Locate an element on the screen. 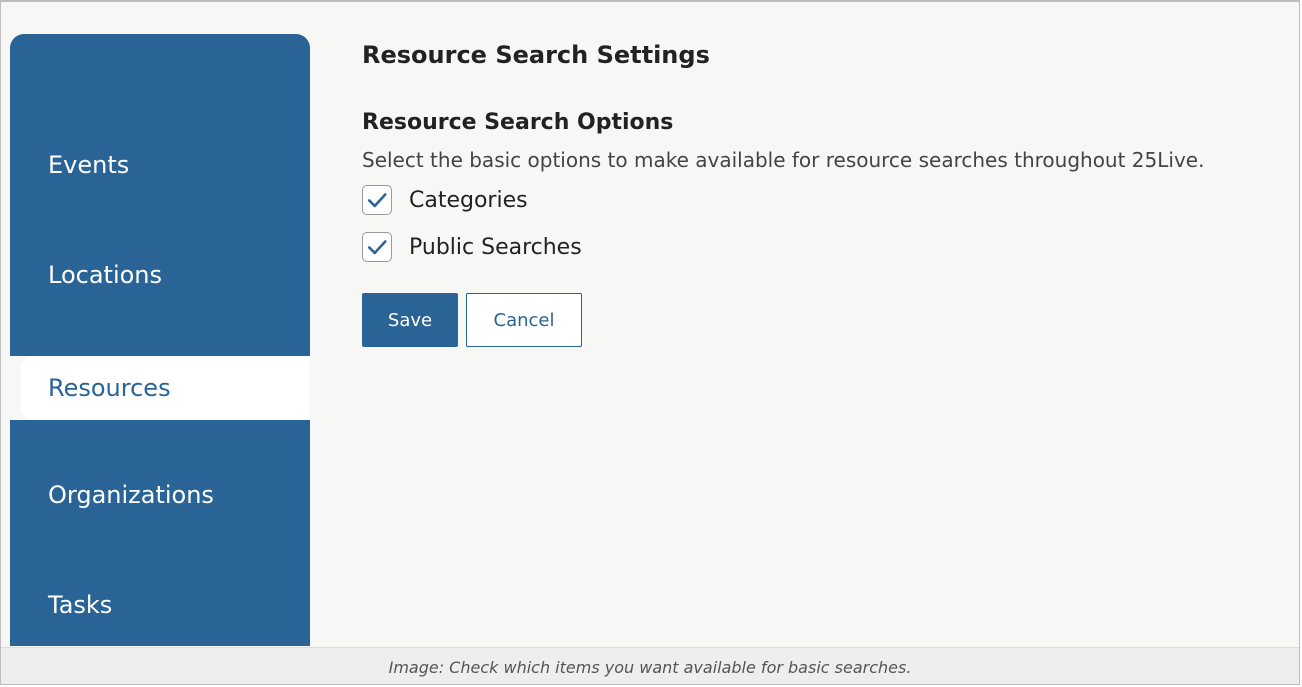 The image size is (1302, 687). sidebar-item-locations: Locations is located at coordinates (160, 275).